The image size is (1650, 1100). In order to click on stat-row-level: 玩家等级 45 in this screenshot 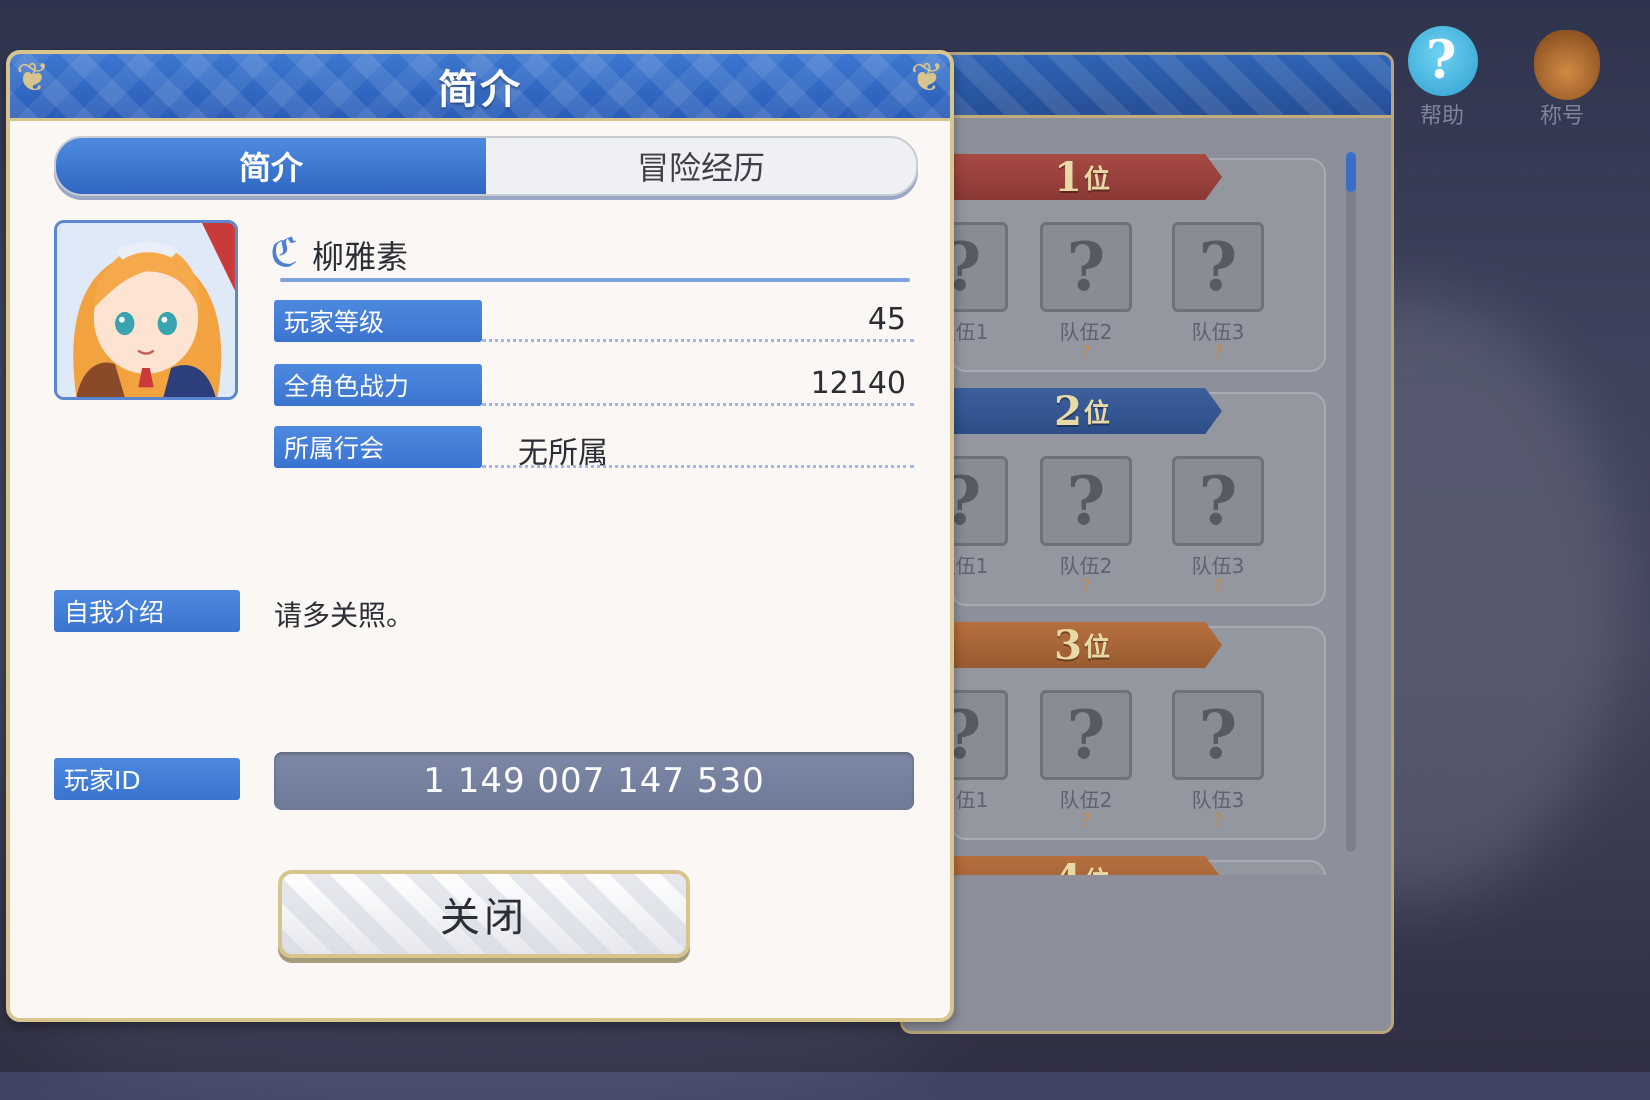, I will do `click(594, 321)`.